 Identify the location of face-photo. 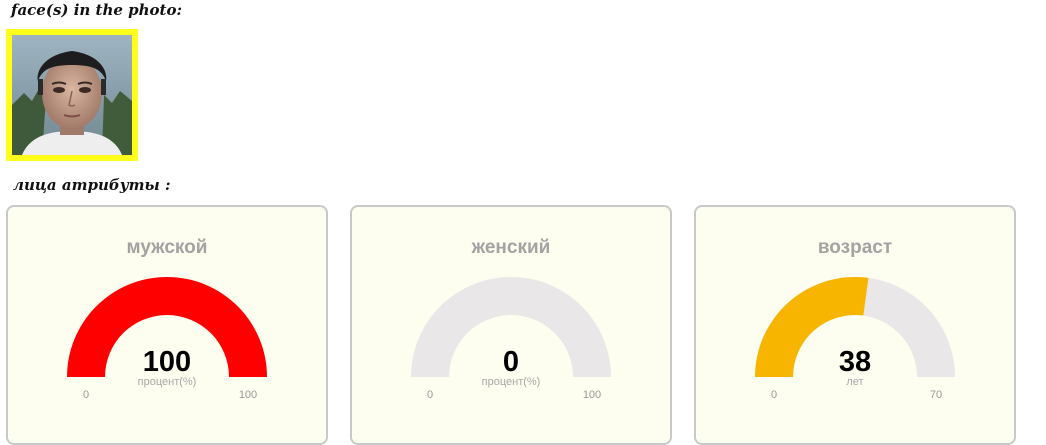
(72, 95).